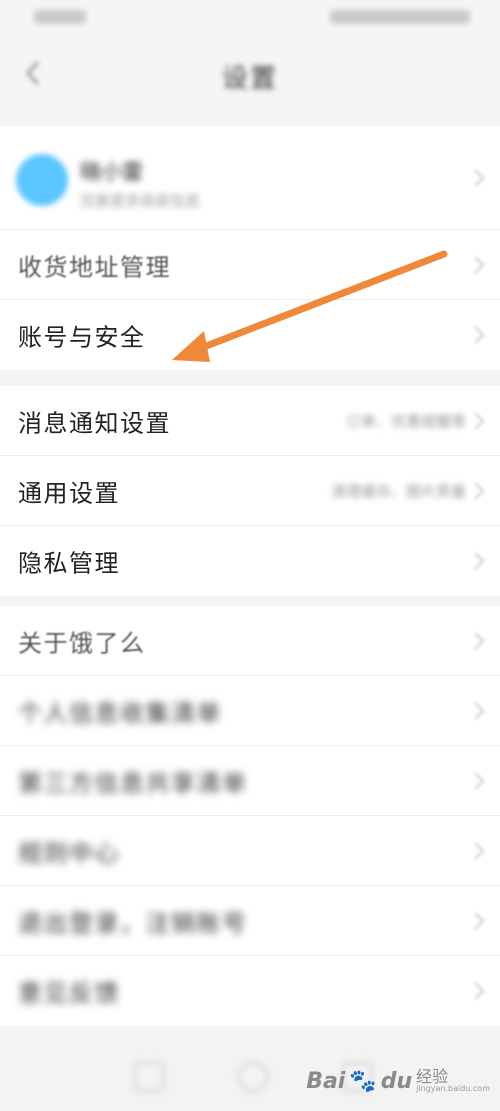 This screenshot has width=500, height=1111. What do you see at coordinates (398, 491) in the screenshot?
I see `row-value: 清理缓存、图片质量` at bounding box center [398, 491].